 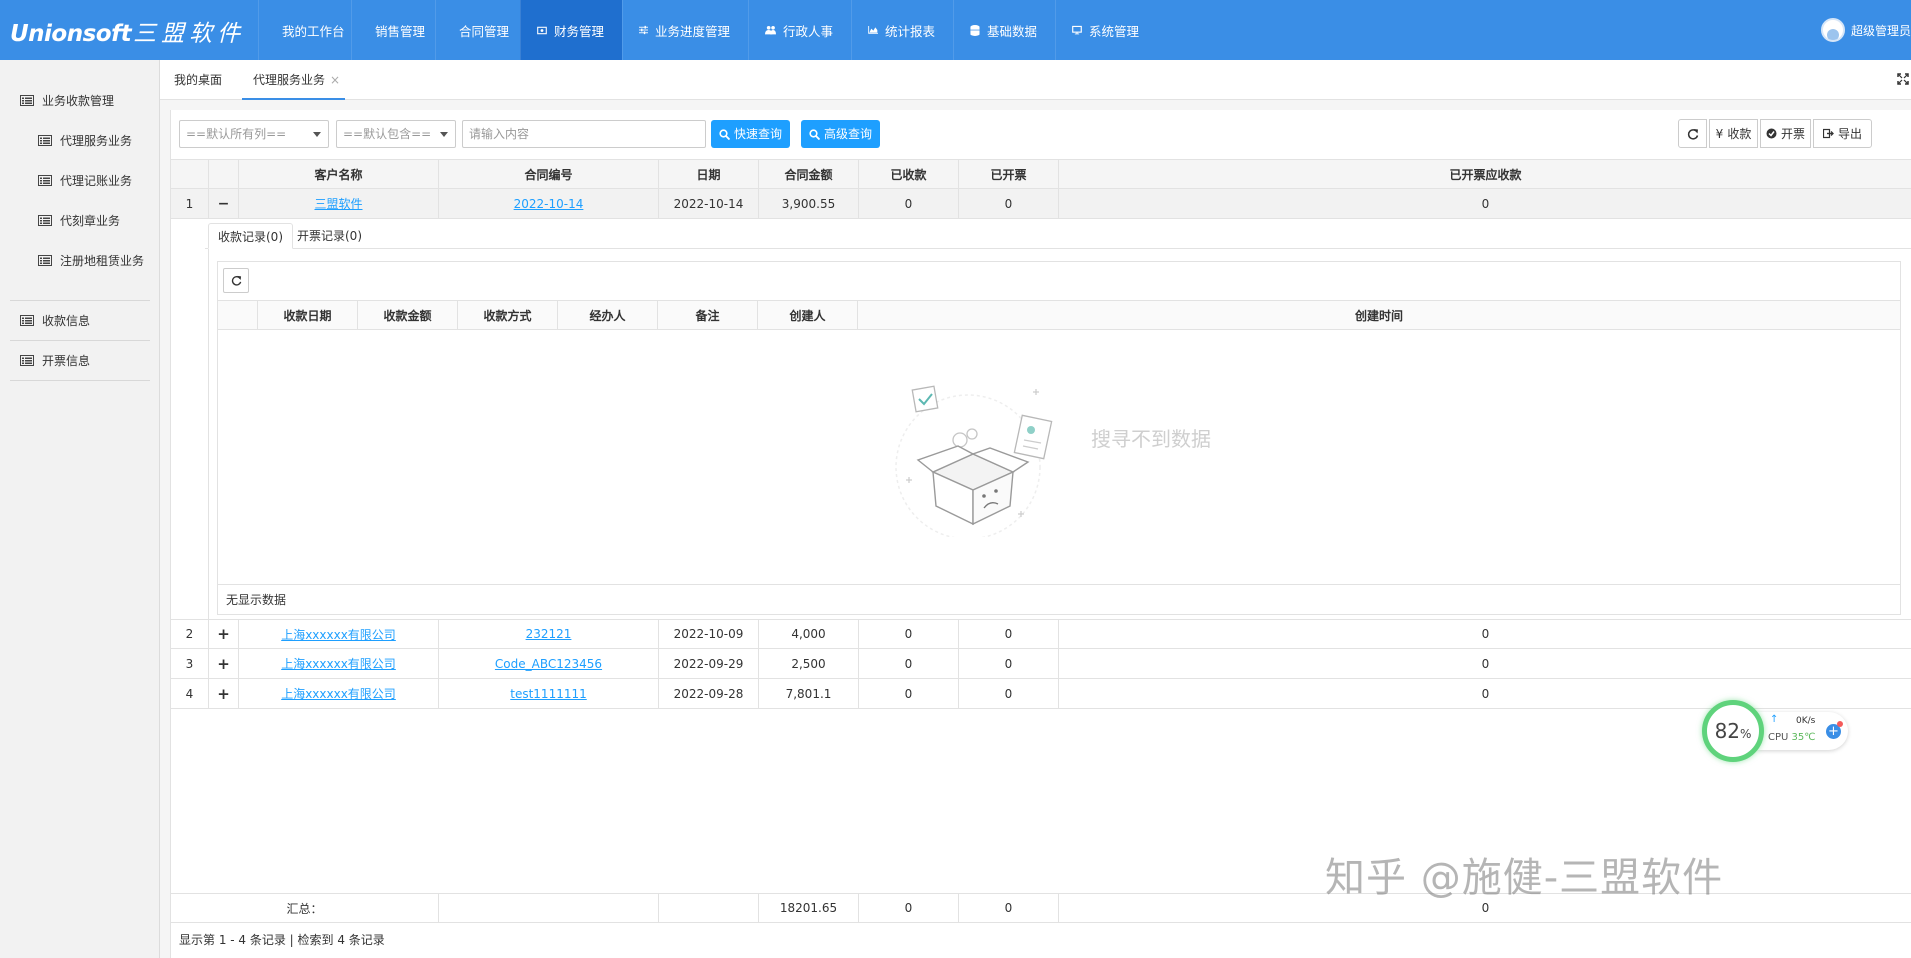 What do you see at coordinates (1775, 731) in the screenshot?
I see `cpu-monitor-widget: ↑ 0K/s CPU 35℃ + 82%` at bounding box center [1775, 731].